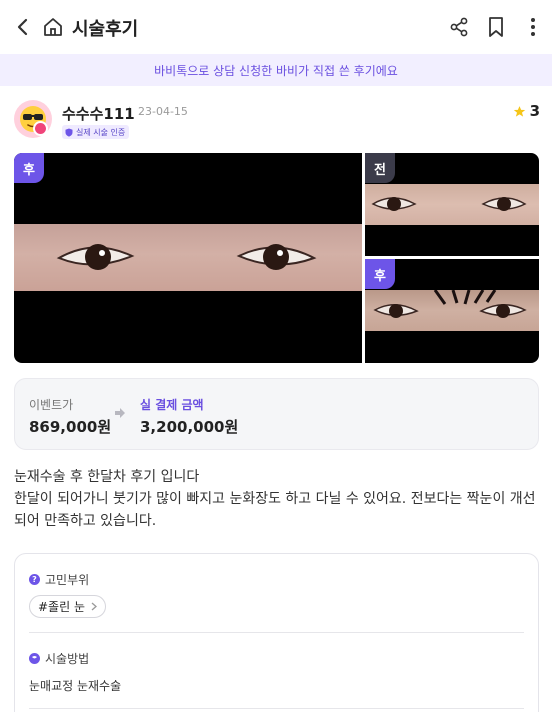 This screenshot has width=552, height=712. I want to click on page-title: 시술후기, so click(105, 29).